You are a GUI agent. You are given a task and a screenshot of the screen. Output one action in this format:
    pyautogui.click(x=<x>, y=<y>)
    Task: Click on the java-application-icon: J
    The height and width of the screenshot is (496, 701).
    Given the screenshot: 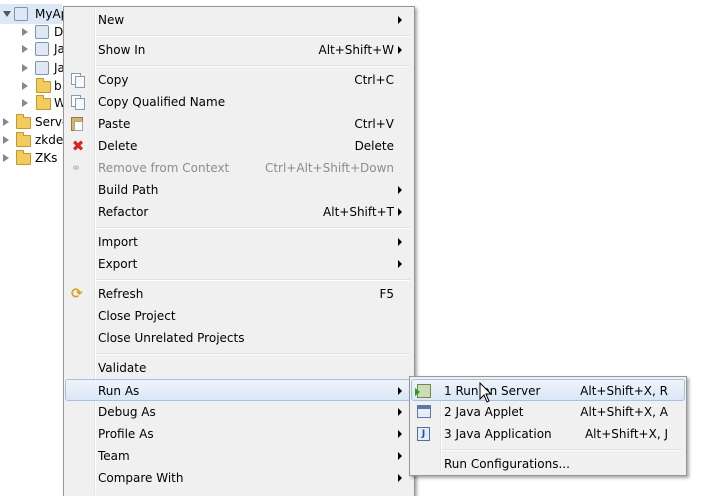 What is the action you would take?
    pyautogui.click(x=423, y=434)
    